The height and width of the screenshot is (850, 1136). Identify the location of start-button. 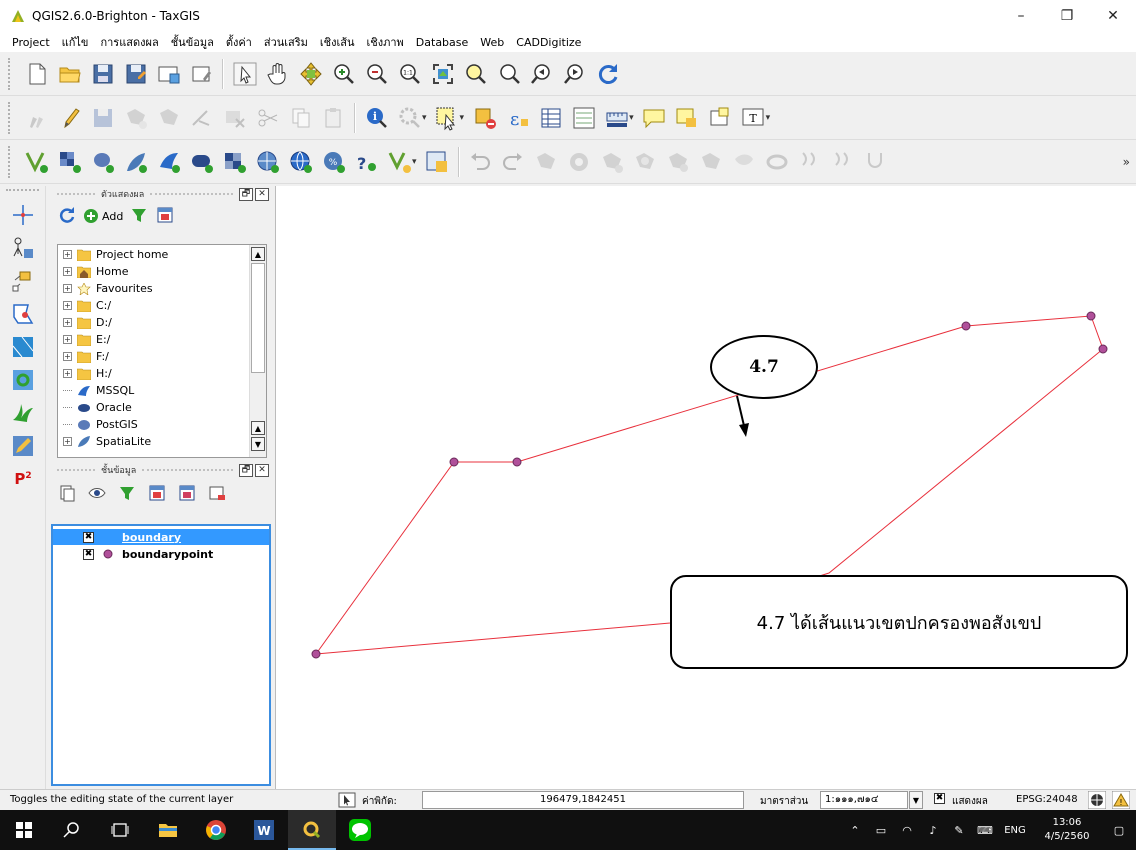
(24, 830).